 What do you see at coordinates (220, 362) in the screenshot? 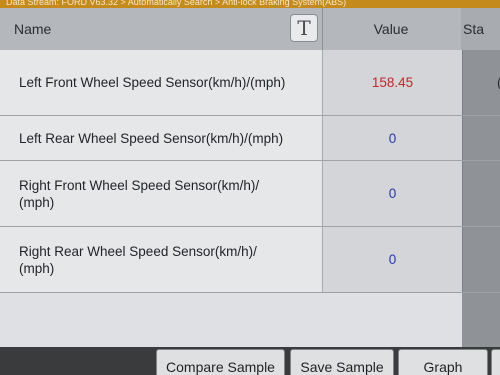
I see `compare-sample-button: Compare Sample` at bounding box center [220, 362].